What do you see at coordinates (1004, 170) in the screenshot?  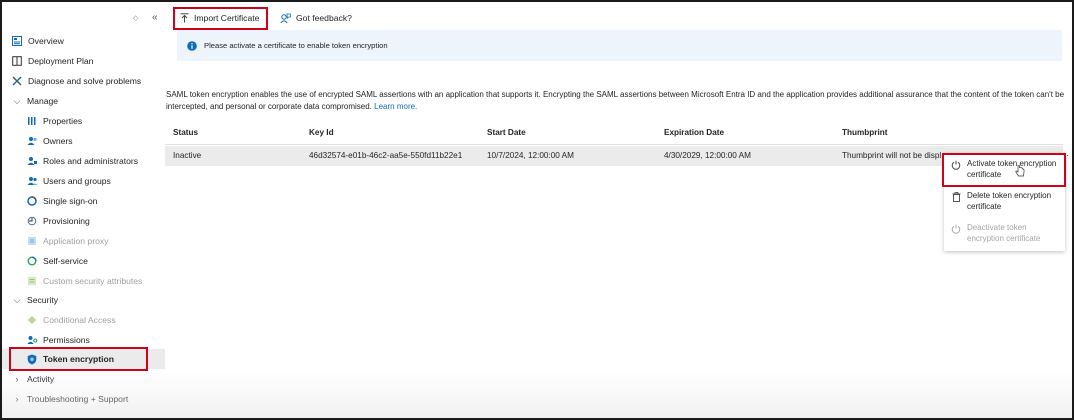 I see `highlight-box-activate` at bounding box center [1004, 170].